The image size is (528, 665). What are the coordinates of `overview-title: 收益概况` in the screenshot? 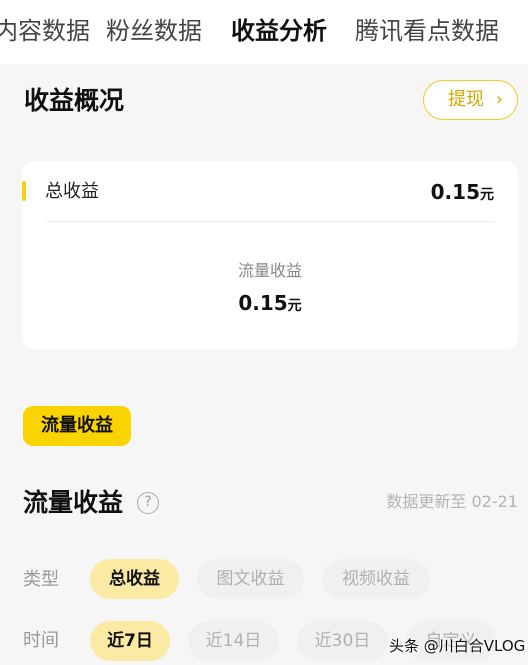 It's located at (74, 100).